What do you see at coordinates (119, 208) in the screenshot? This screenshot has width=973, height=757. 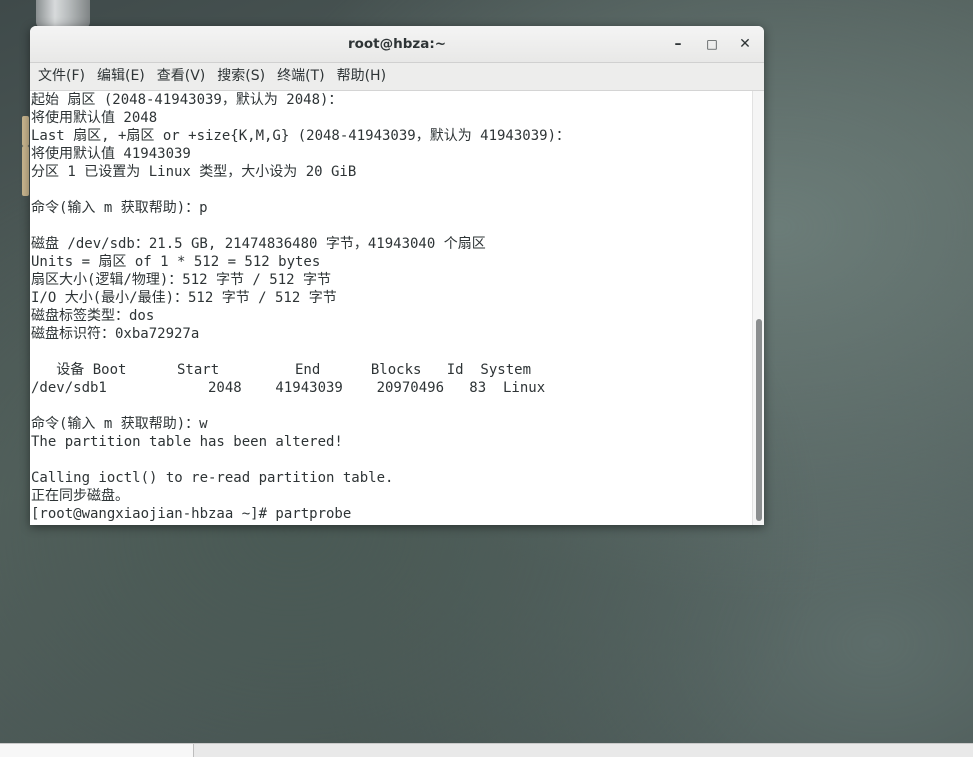 I see `terminal-line: 命令(输入 m 获取帮助)：p` at bounding box center [119, 208].